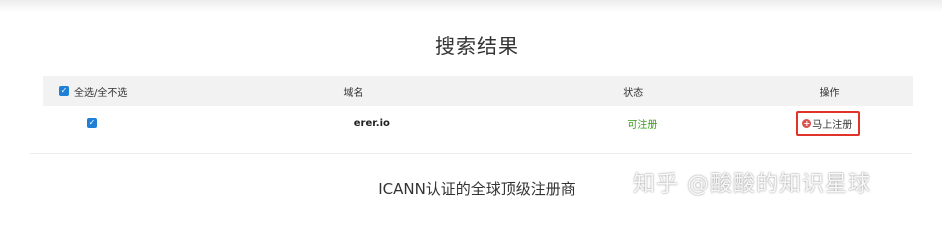  I want to click on table-row: ✓ erer.io 可注册 + 马上注册, so click(478, 123).